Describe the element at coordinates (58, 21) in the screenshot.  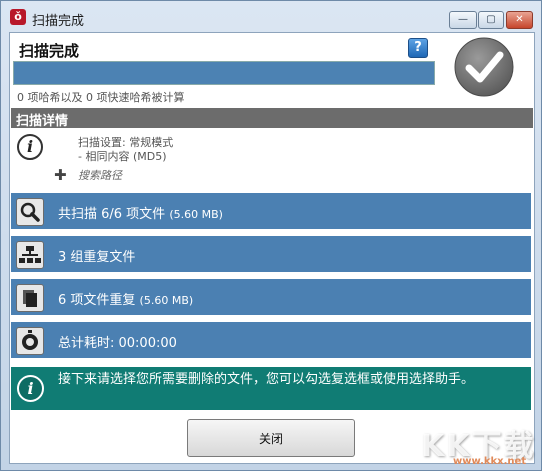
I see `window-title: 扫描完成` at that location.